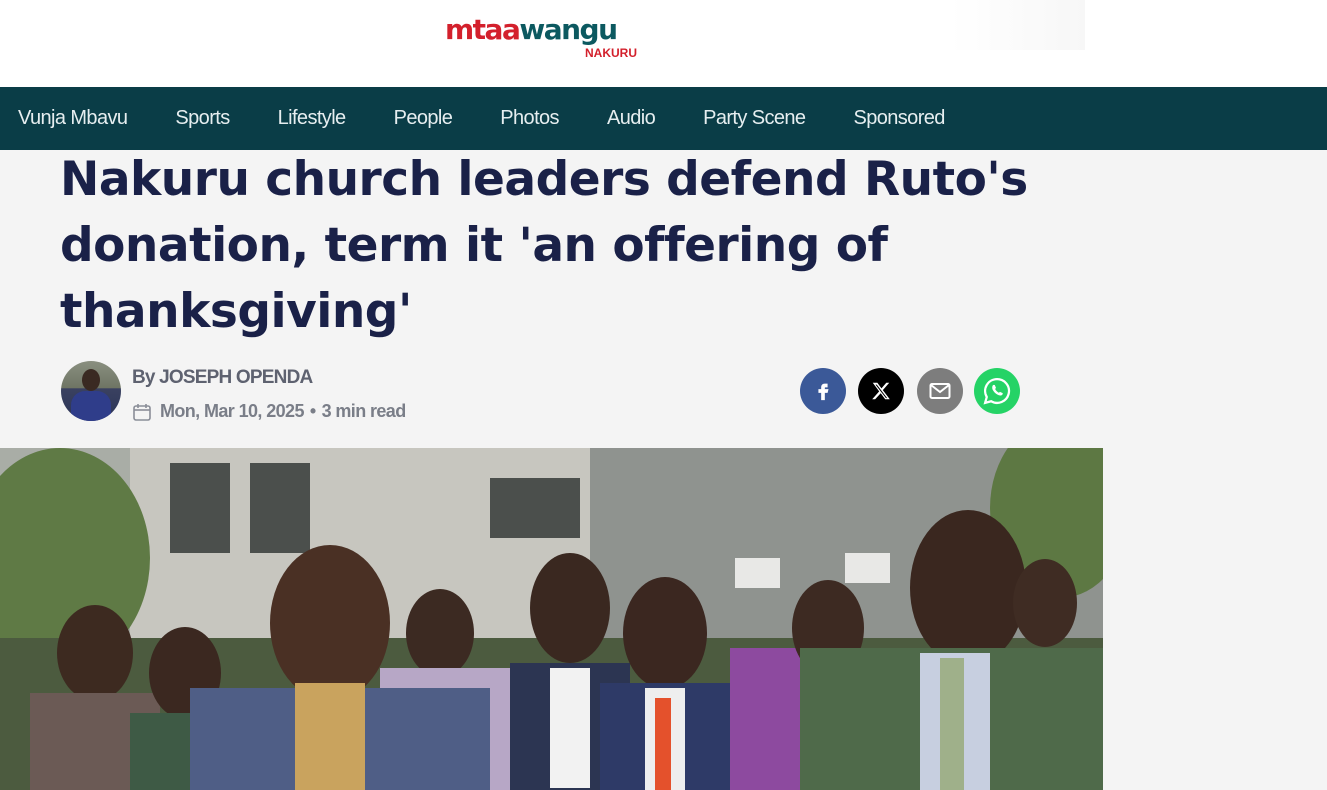 The image size is (1327, 790). I want to click on nav-item-photos: Photos, so click(529, 118).